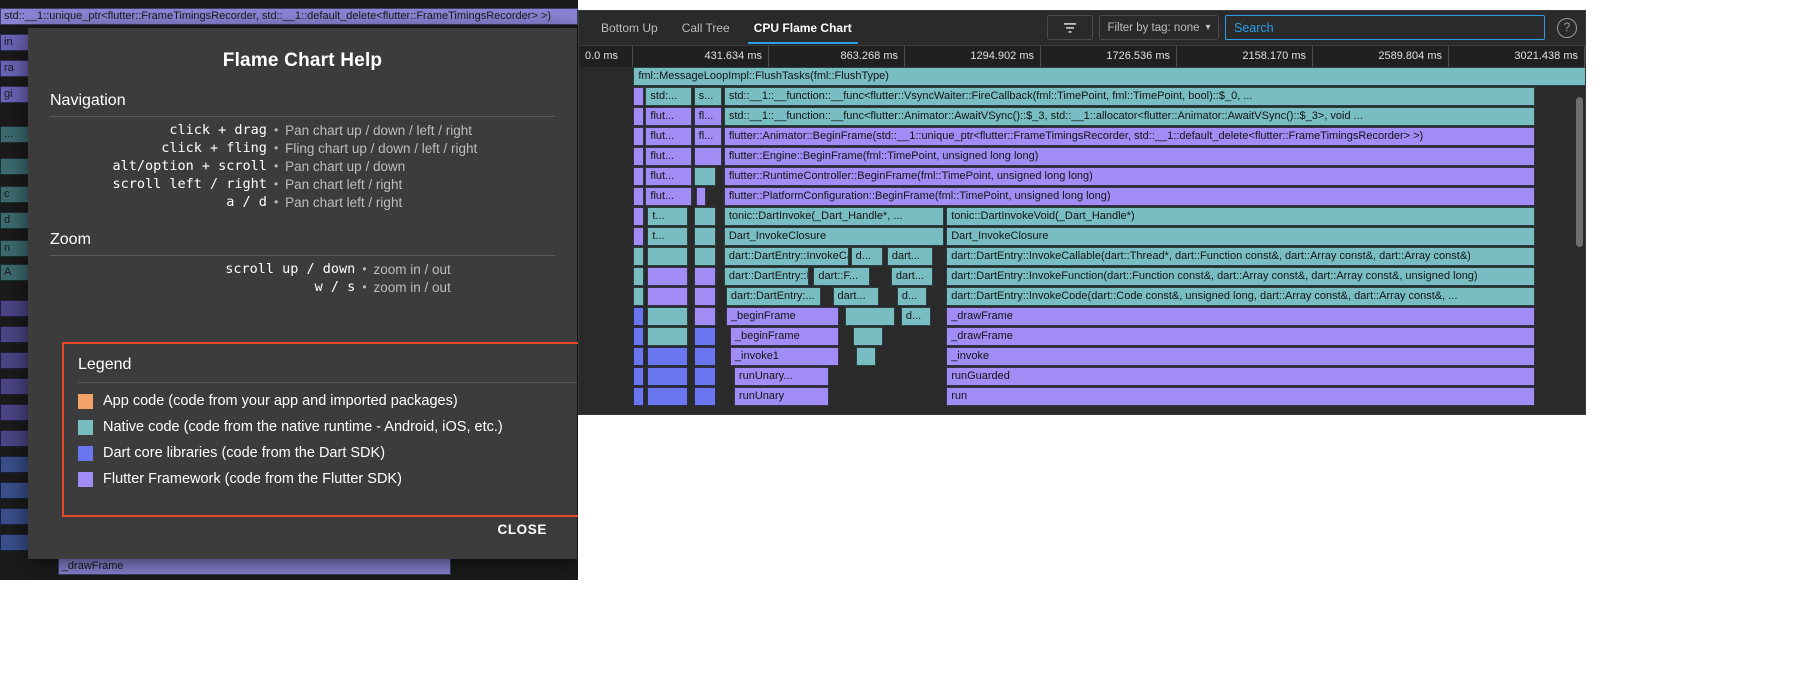  I want to click on tab-cpu-flame-chart: CPU Flame Chart, so click(803, 28).